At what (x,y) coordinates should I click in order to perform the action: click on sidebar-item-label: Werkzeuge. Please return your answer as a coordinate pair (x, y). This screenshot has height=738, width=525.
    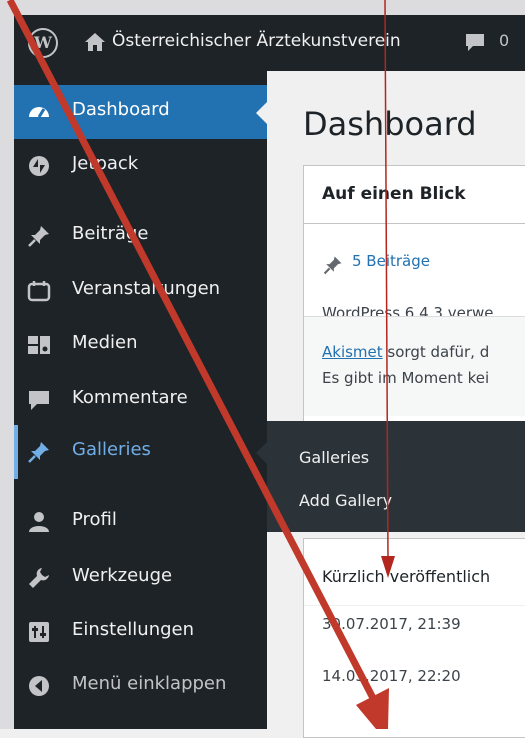
    Looking at the image, I should click on (122, 575).